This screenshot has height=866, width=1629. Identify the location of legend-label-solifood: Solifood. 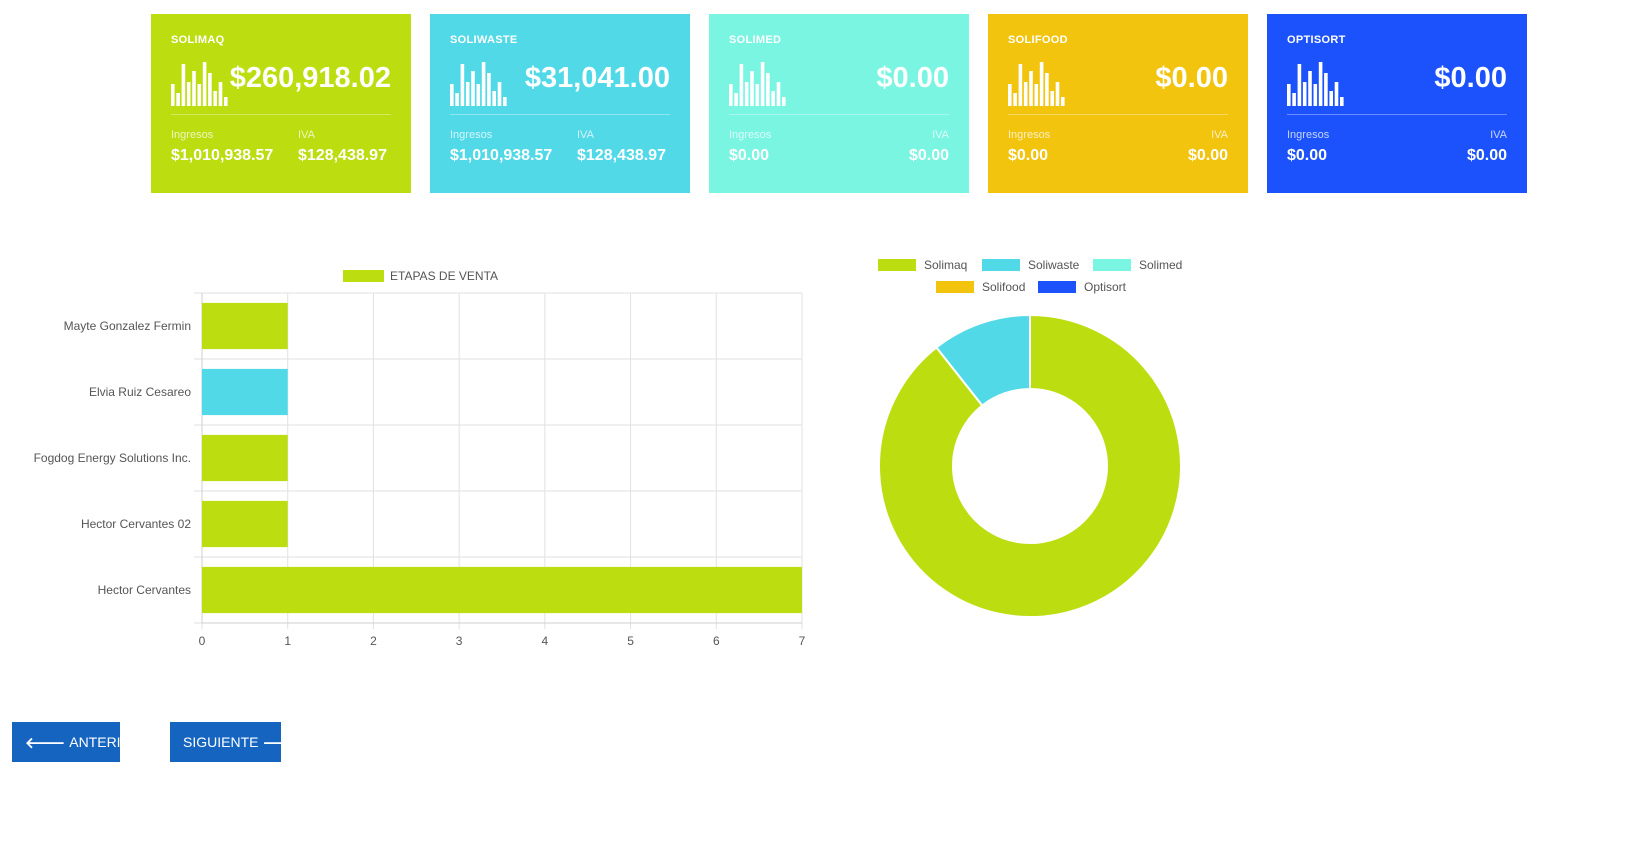
(1003, 287).